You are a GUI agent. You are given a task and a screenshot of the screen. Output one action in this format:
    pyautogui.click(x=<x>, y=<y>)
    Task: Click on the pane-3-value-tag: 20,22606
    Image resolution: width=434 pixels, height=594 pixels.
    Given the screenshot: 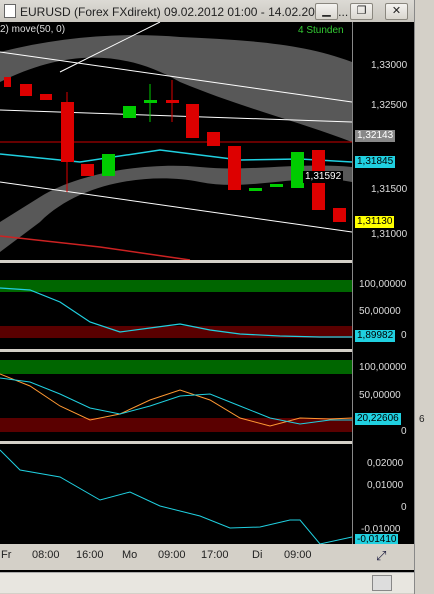 What is the action you would take?
    pyautogui.click(x=378, y=419)
    